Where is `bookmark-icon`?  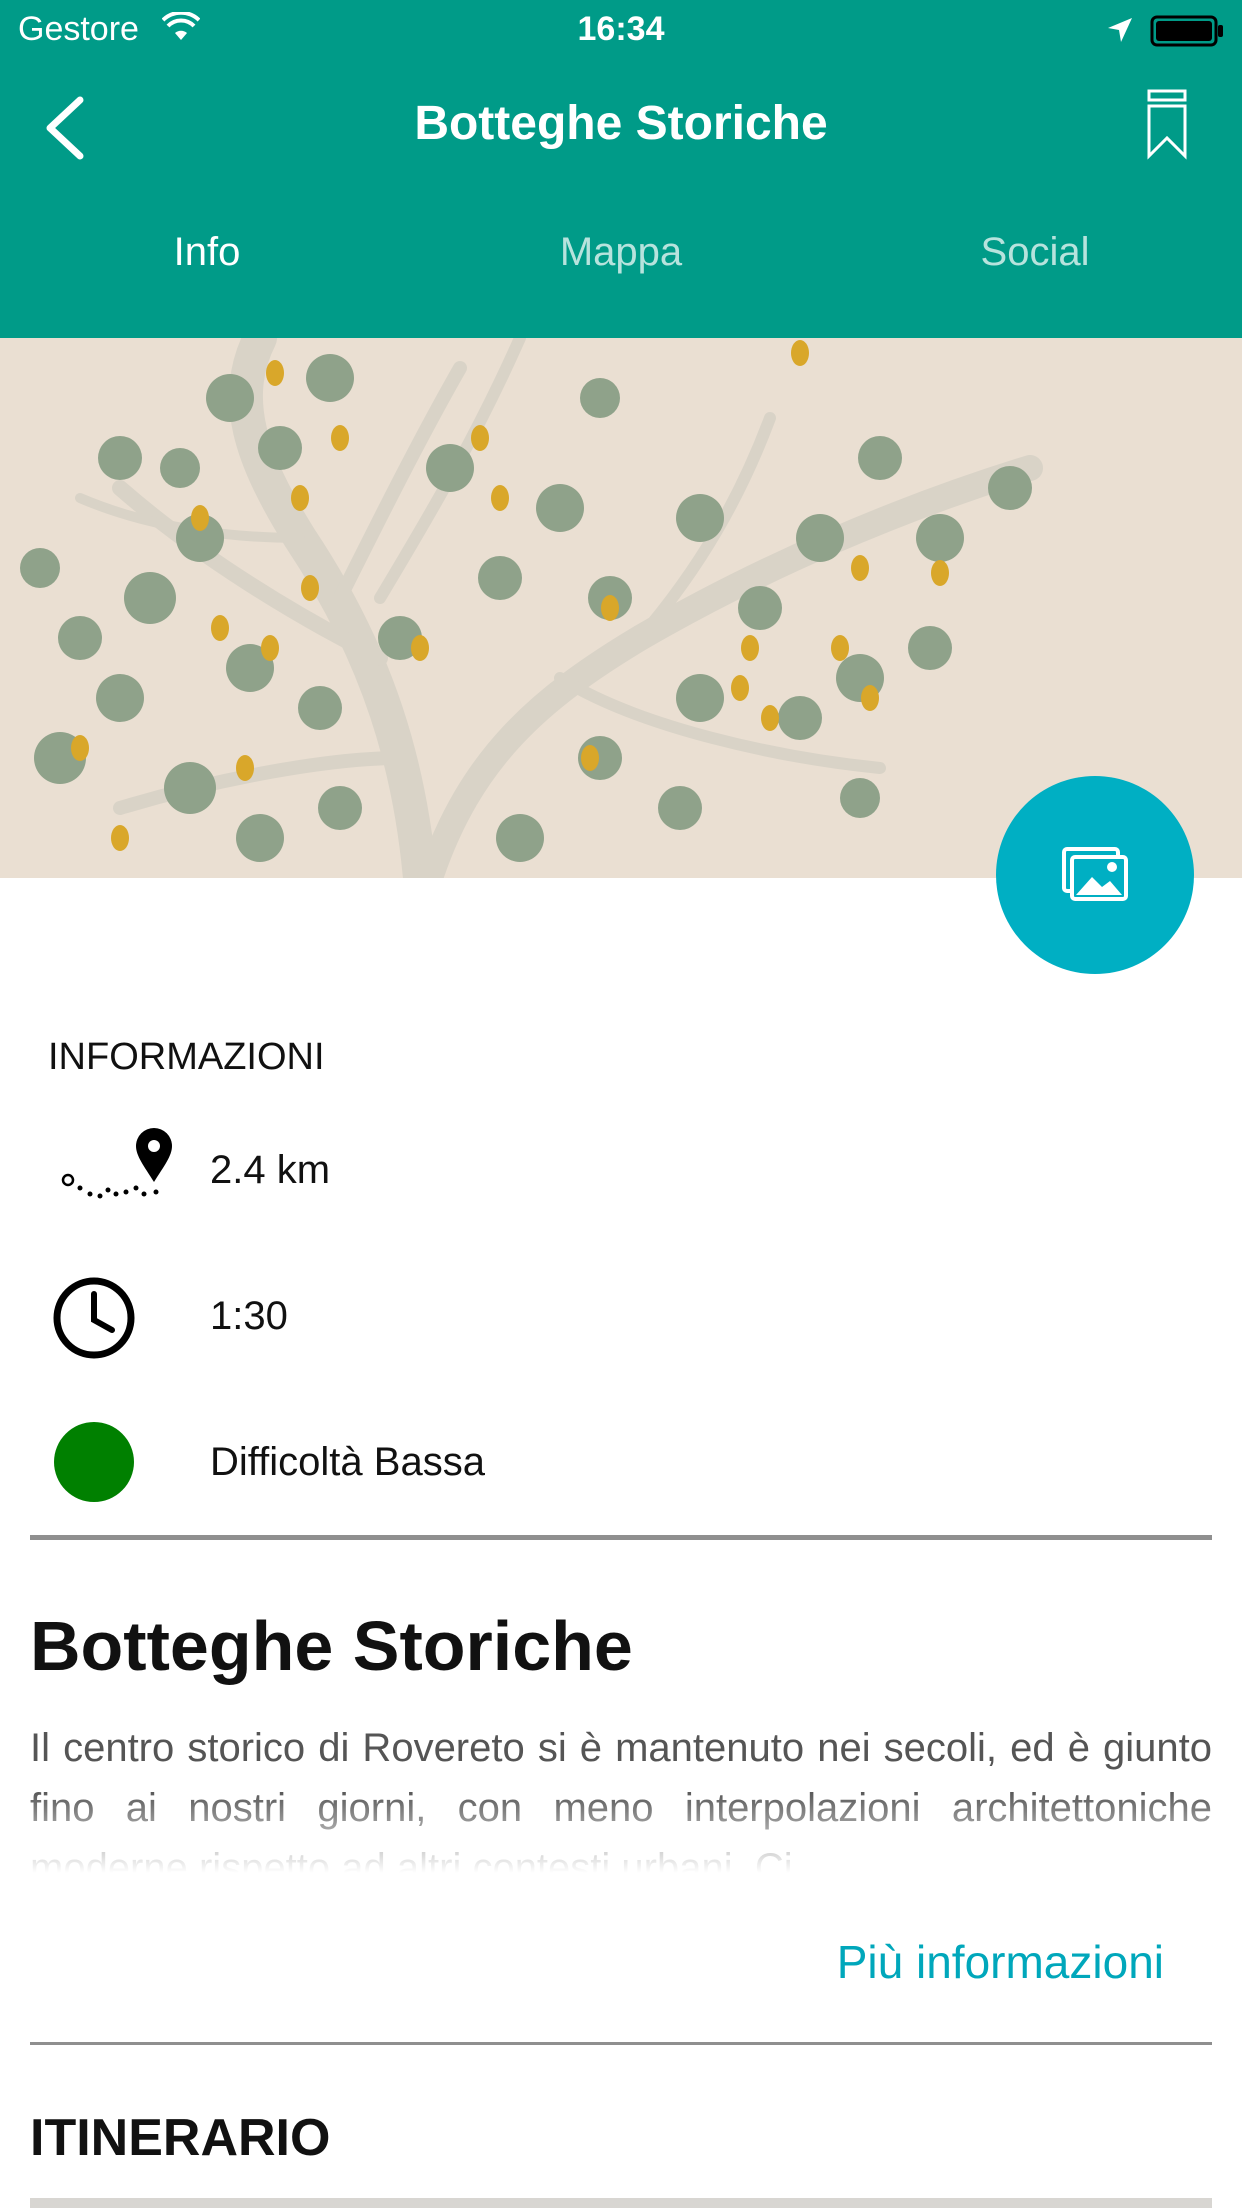 bookmark-icon is located at coordinates (1167, 124).